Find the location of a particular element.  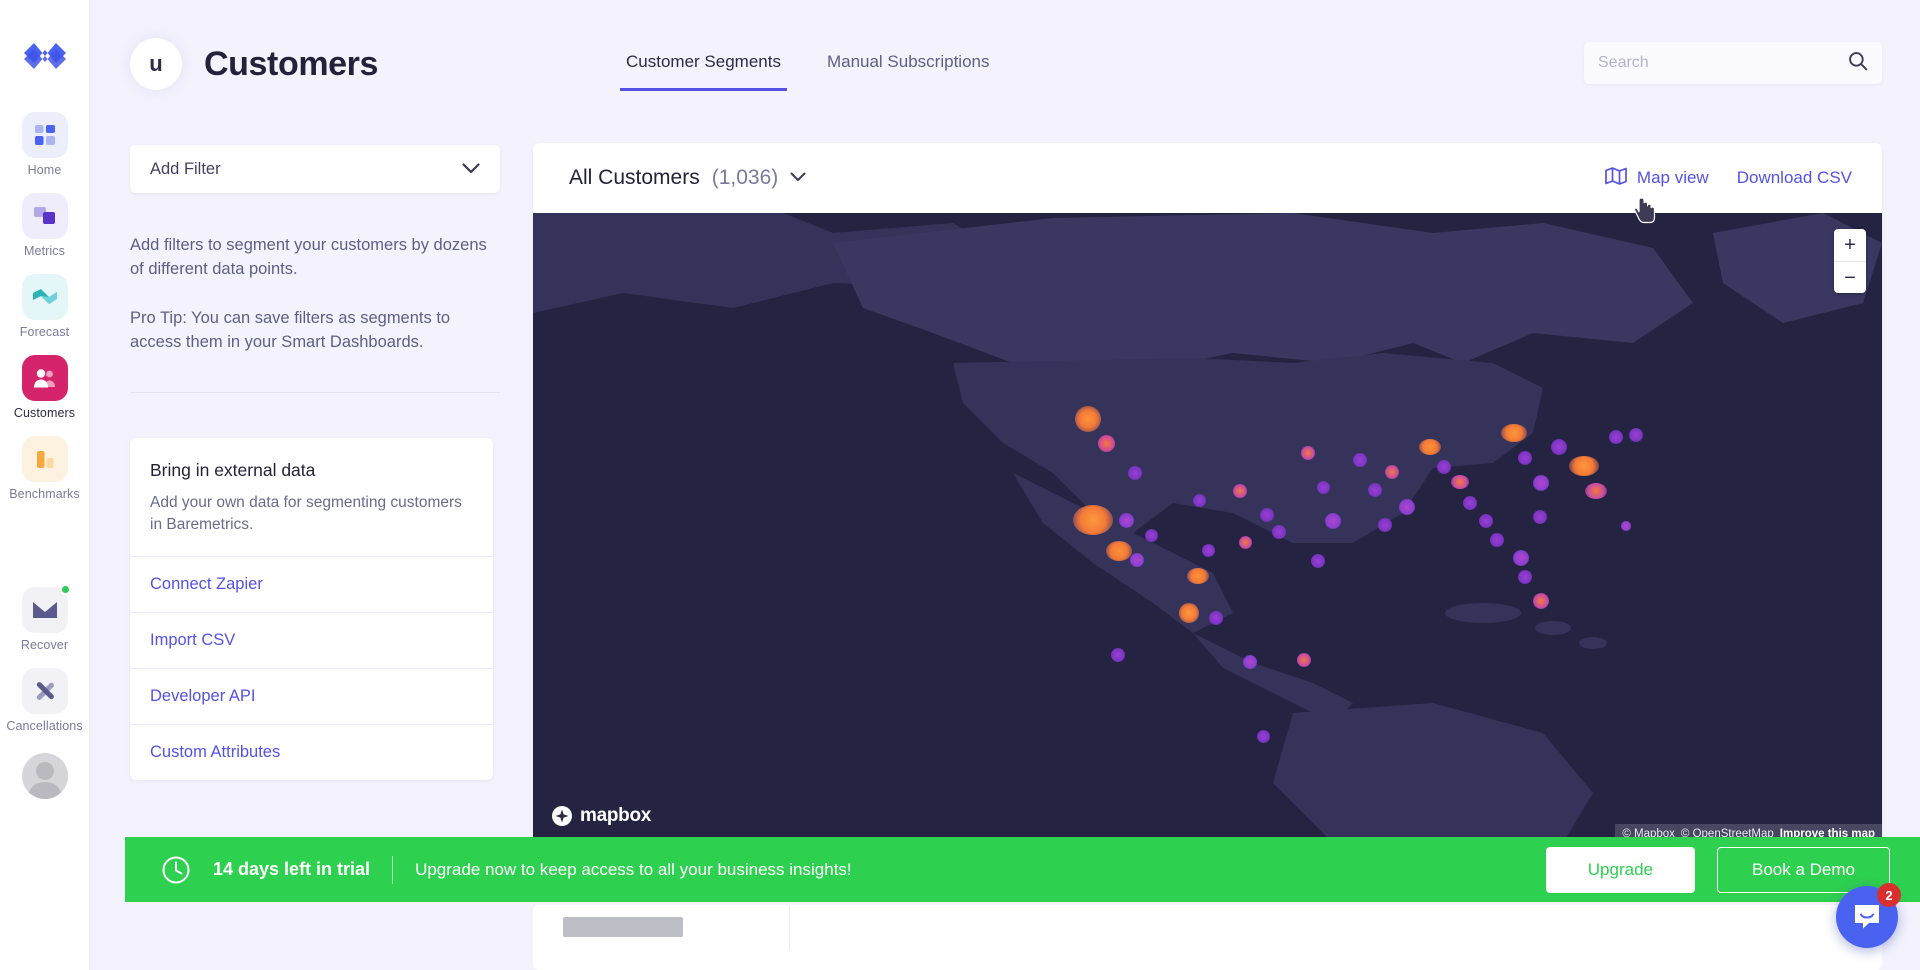

sidebar-item-recover: Recover is located at coordinates (44, 618).